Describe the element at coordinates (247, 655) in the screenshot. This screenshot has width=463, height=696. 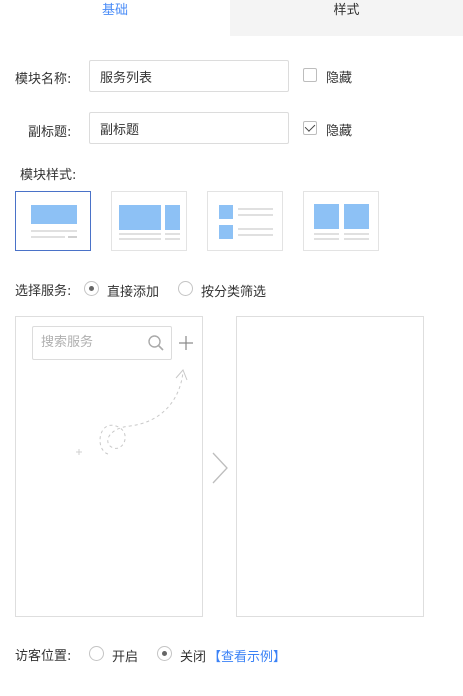
I see `view-example-link: 【查看示例】` at that location.